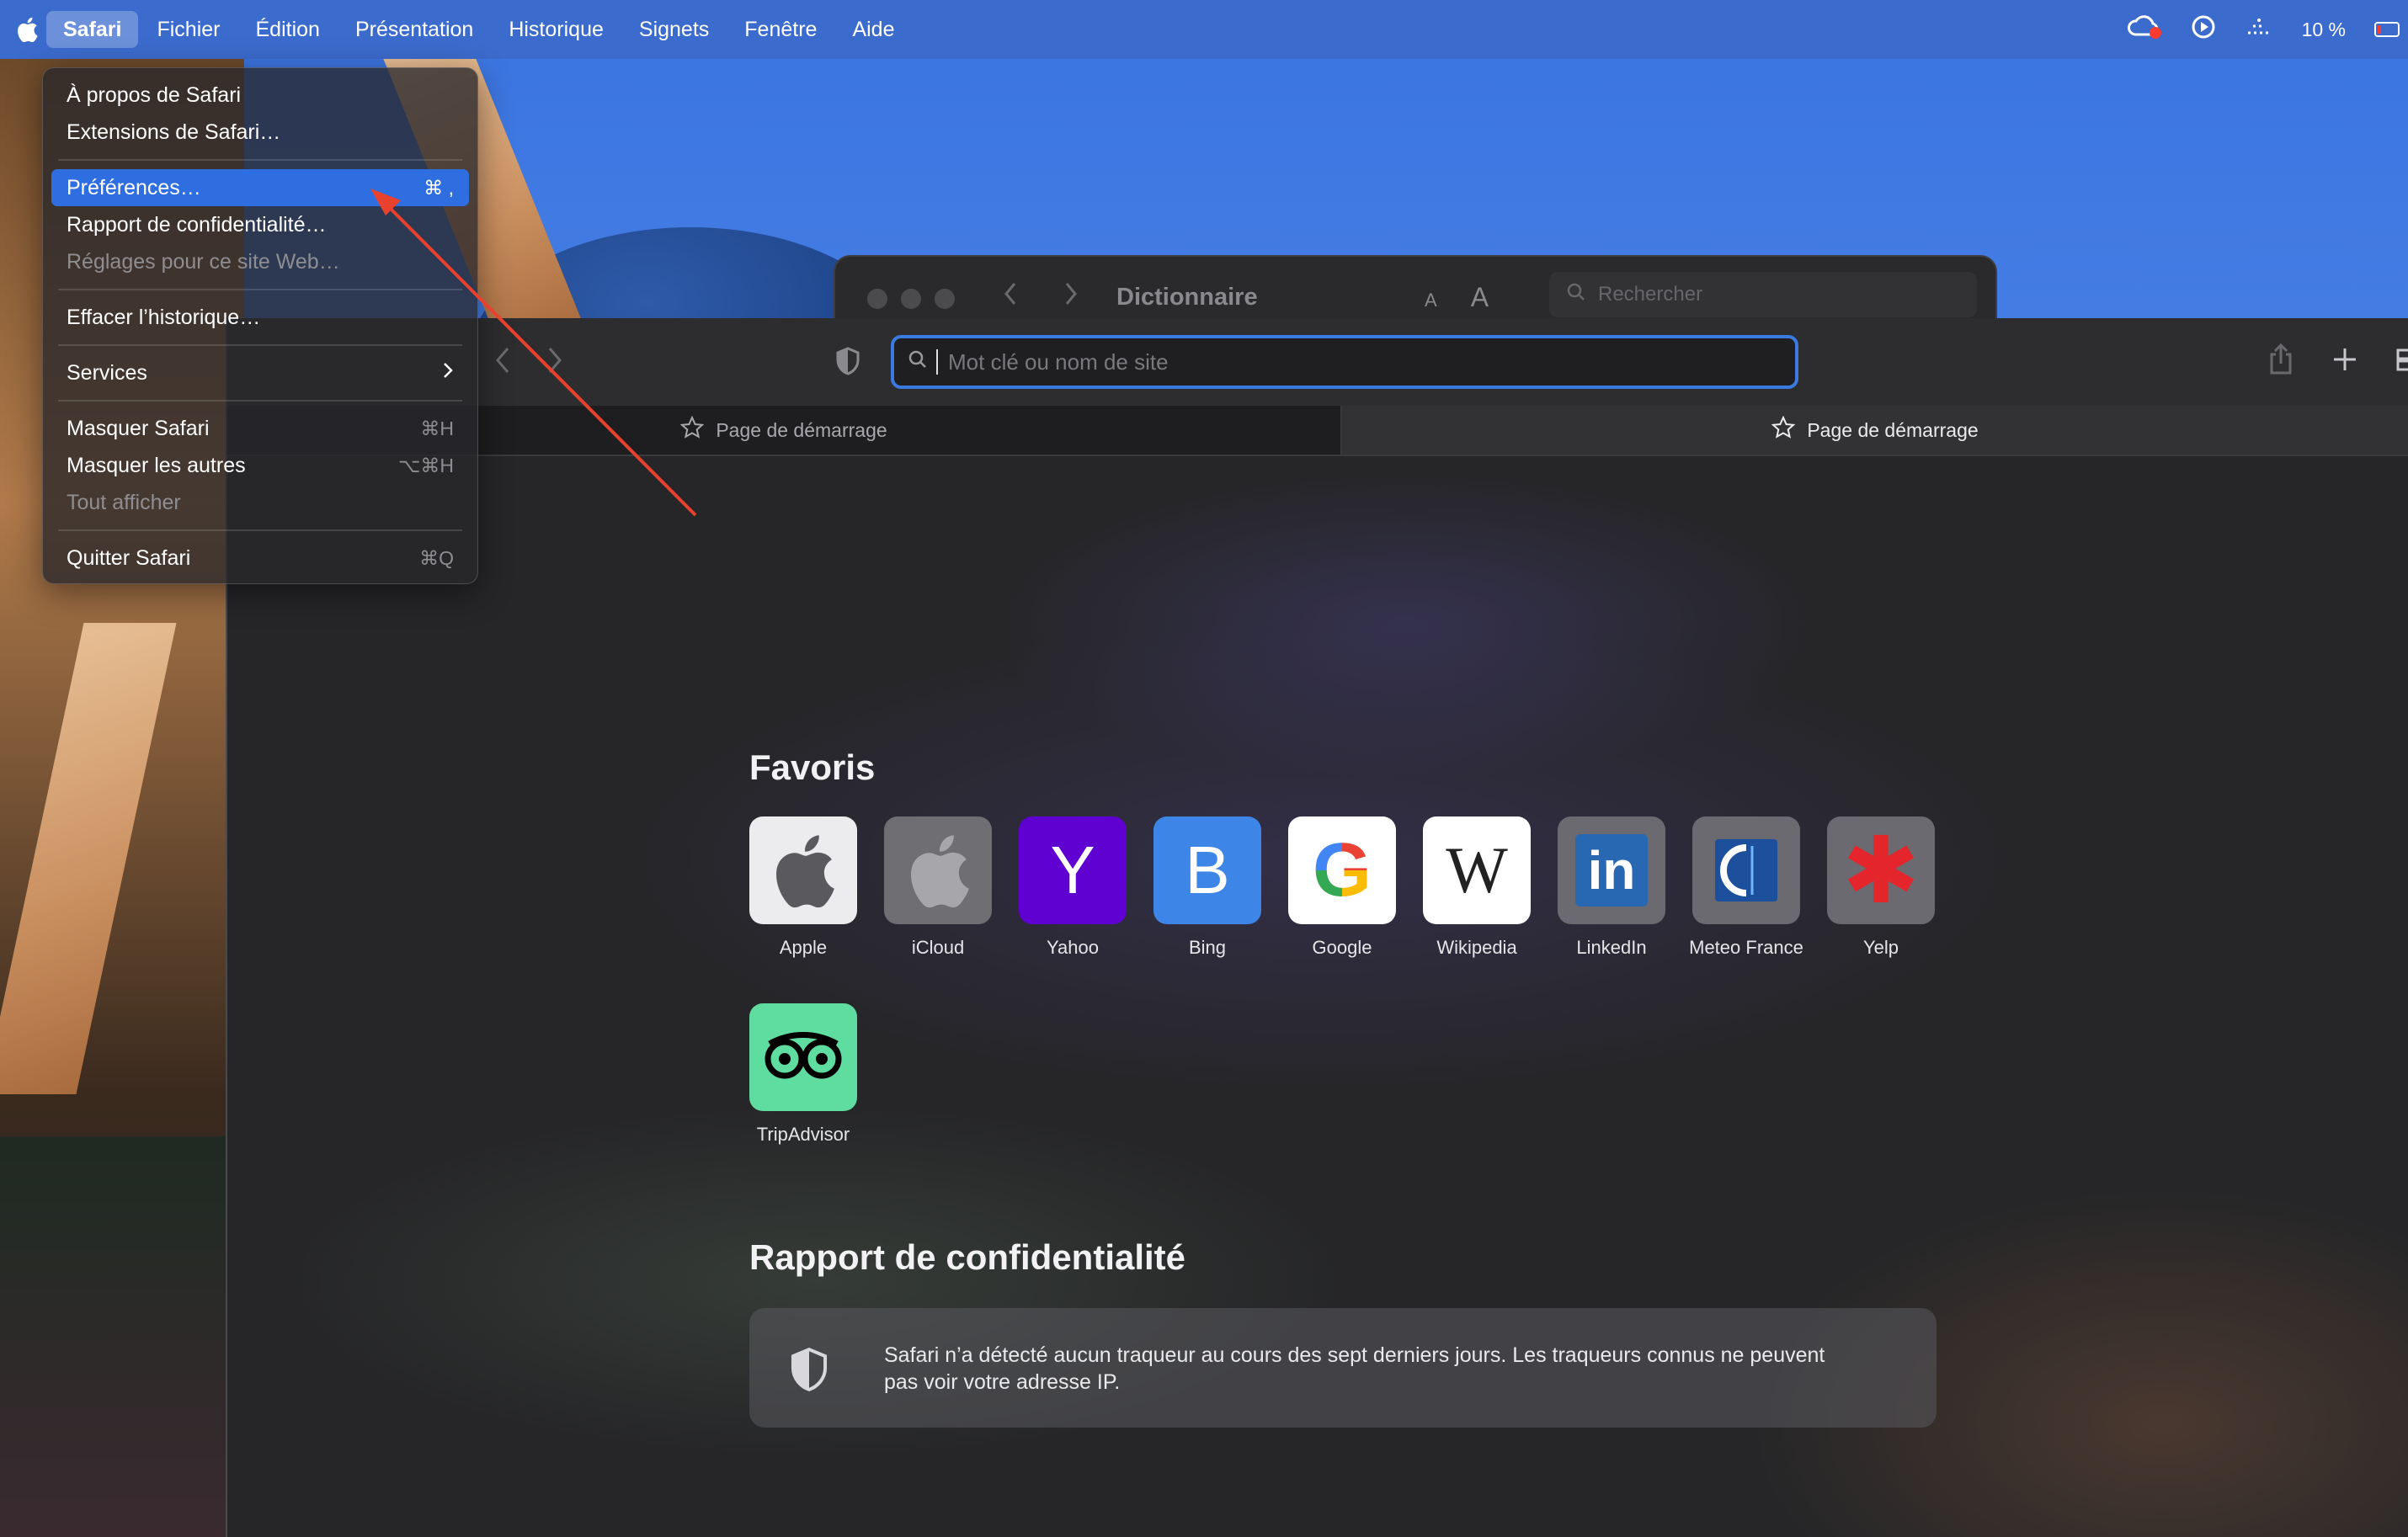  Describe the element at coordinates (967, 1257) in the screenshot. I see `privacy-report-title: Rapport de confidentialité` at that location.